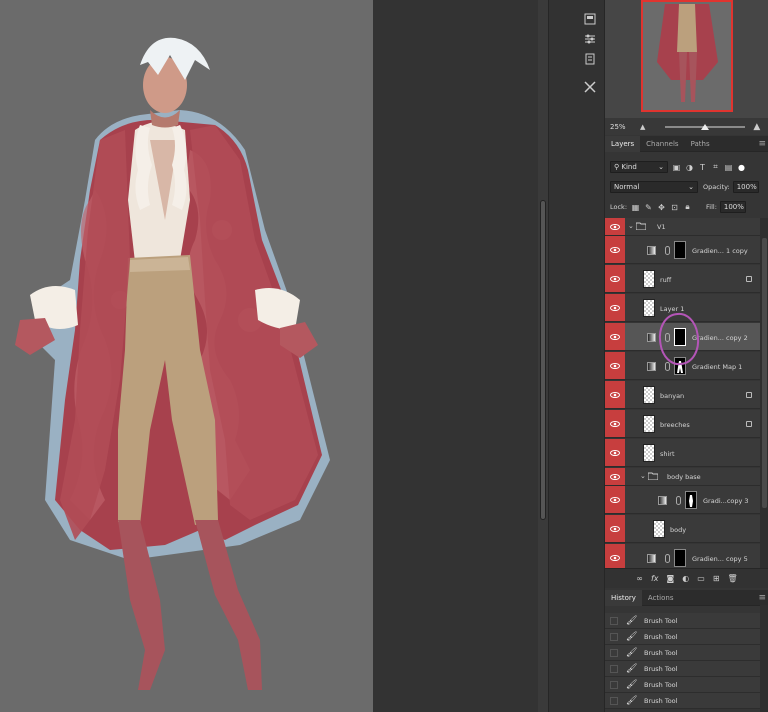 The width and height of the screenshot is (768, 712). Describe the element at coordinates (682, 500) in the screenshot. I see `layer-row: Gradi...copy 3` at that location.